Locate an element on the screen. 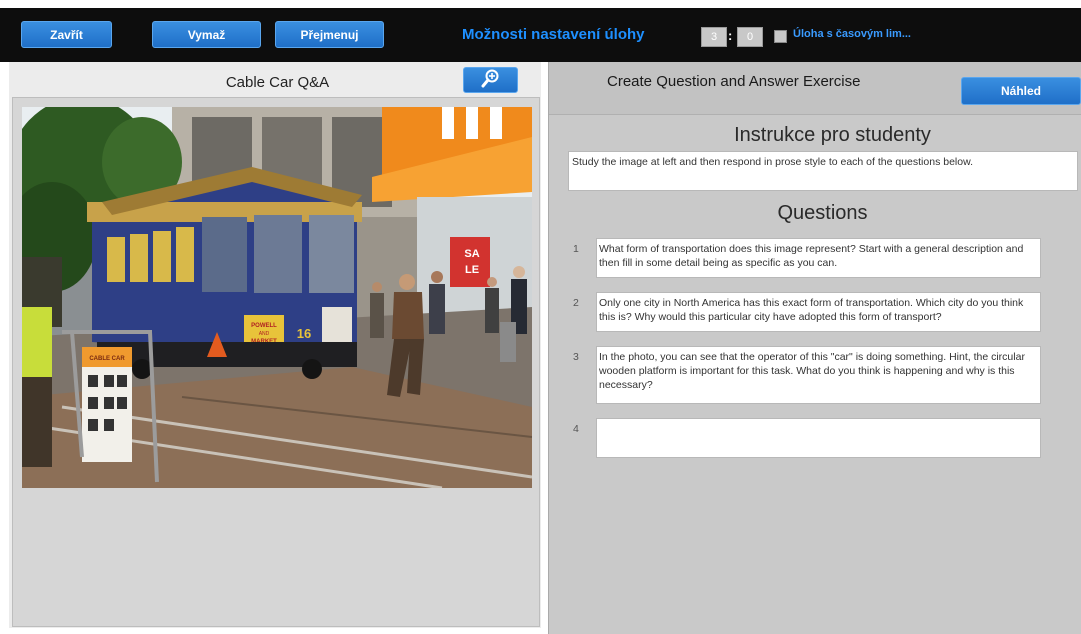 This screenshot has width=1081, height=634. car-number: 16 is located at coordinates (304, 333).